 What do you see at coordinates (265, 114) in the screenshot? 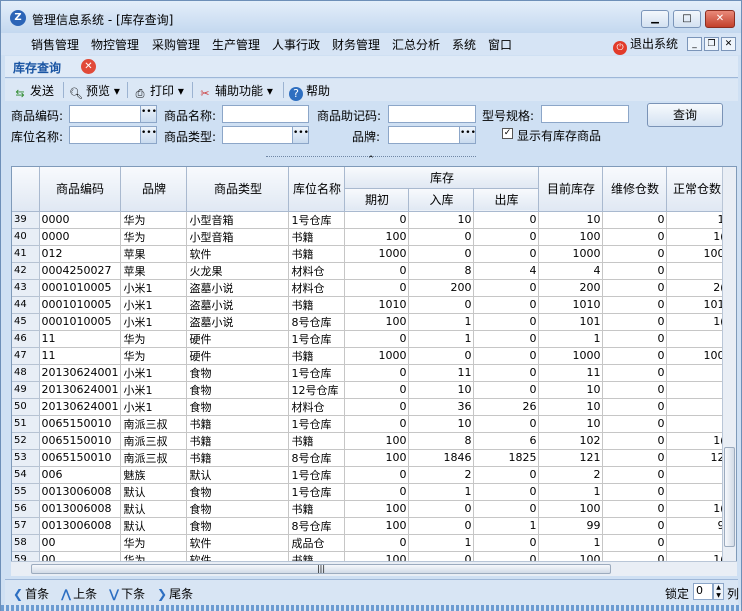
I see `name-input` at bounding box center [265, 114].